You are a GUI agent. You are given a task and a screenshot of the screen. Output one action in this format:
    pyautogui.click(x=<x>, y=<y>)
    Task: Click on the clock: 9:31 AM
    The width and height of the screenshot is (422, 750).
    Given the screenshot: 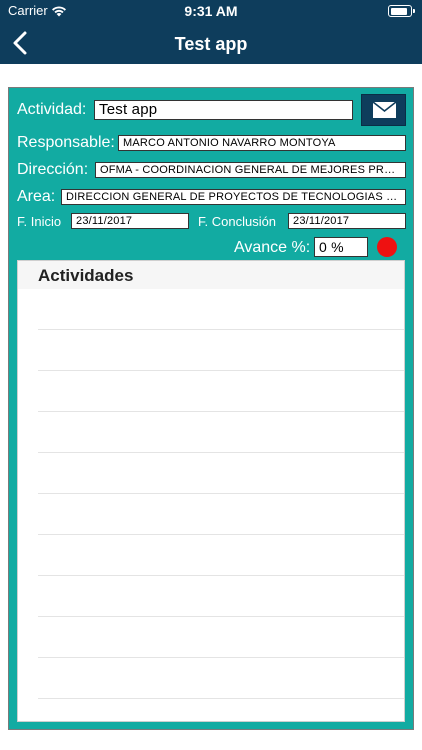 What is the action you would take?
    pyautogui.click(x=211, y=11)
    